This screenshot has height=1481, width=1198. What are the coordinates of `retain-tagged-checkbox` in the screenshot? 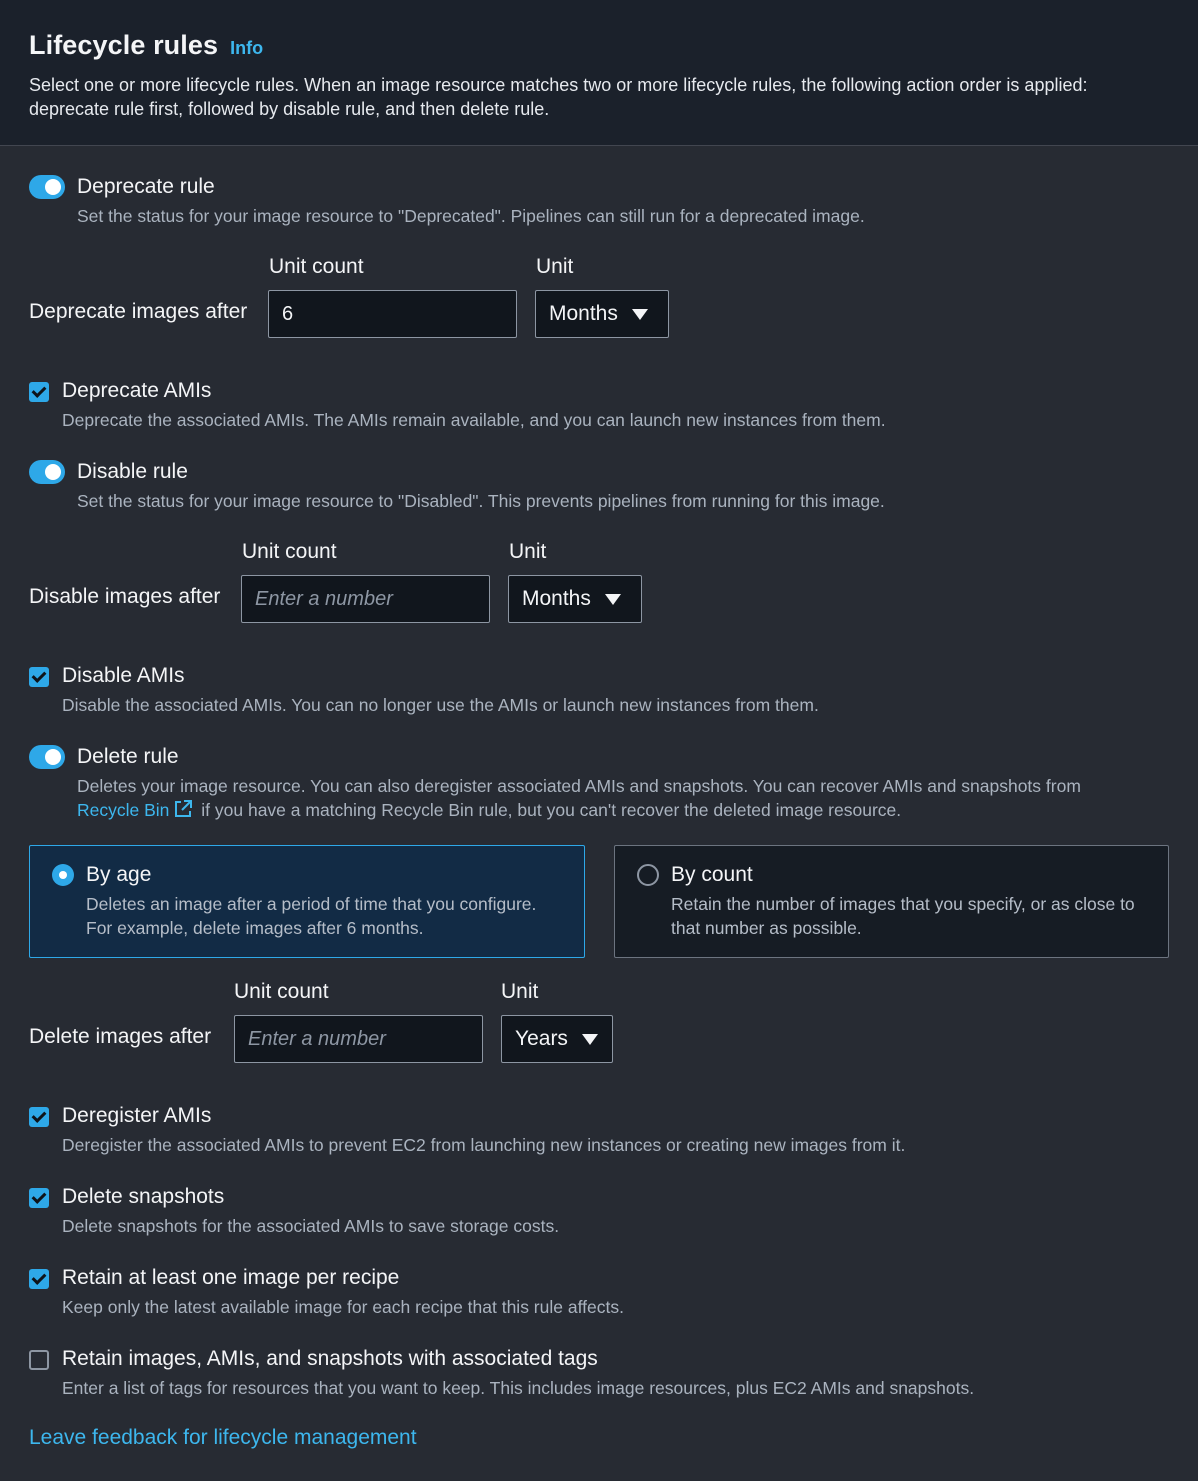 It's located at (39, 1360).